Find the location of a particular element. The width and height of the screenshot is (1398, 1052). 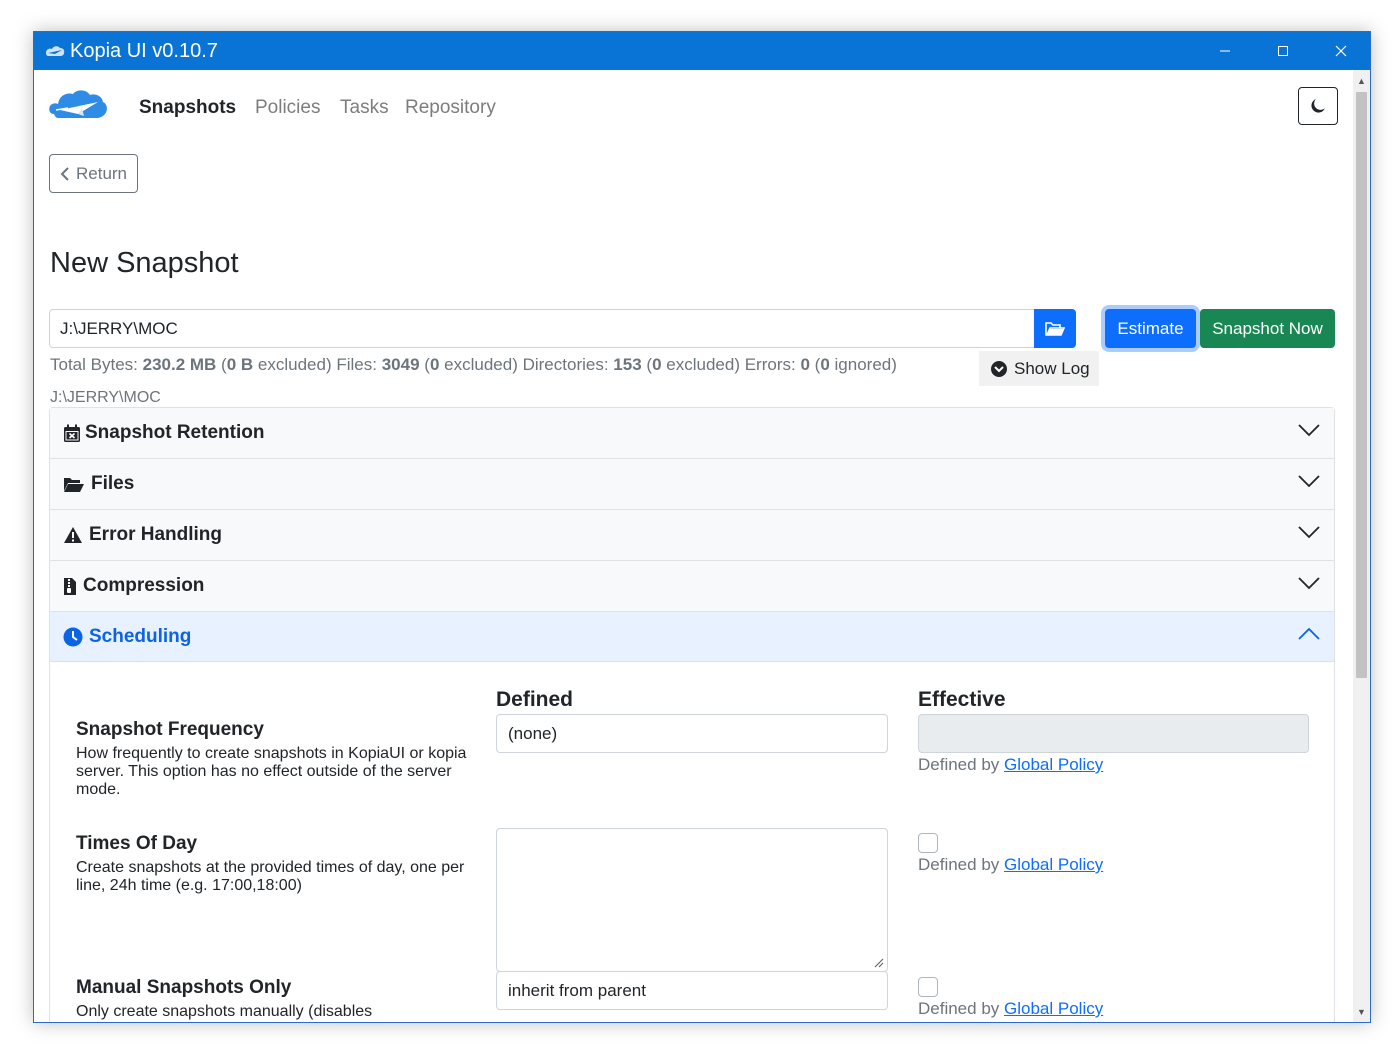

close-icon is located at coordinates (1341, 51).